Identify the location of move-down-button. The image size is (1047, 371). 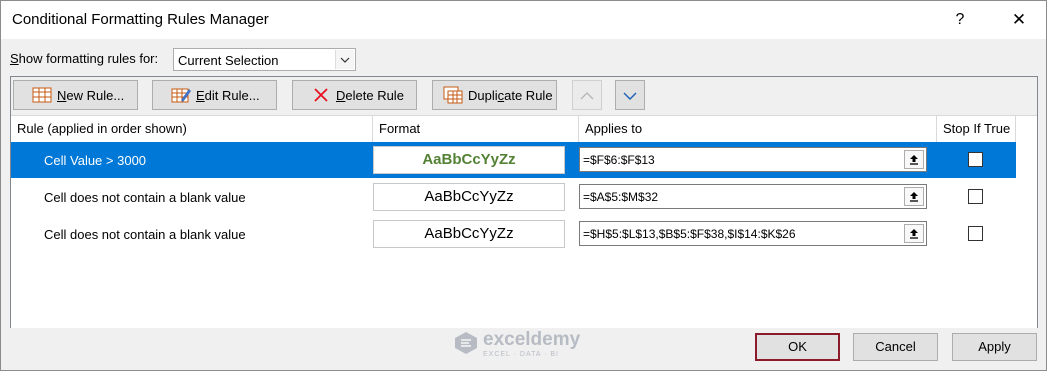
(630, 95).